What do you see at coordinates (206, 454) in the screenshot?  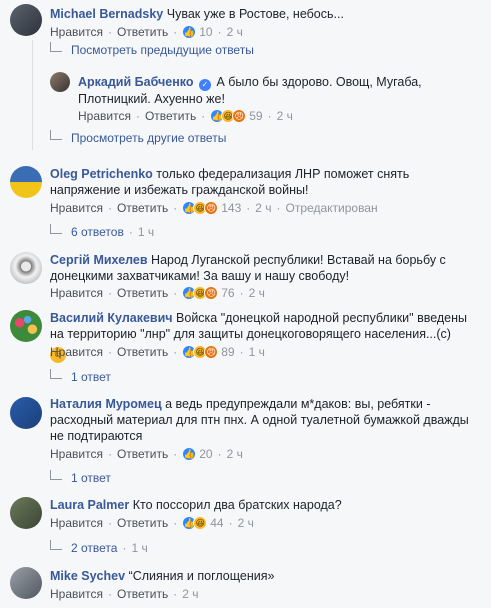 I see `reaction-count: 20` at bounding box center [206, 454].